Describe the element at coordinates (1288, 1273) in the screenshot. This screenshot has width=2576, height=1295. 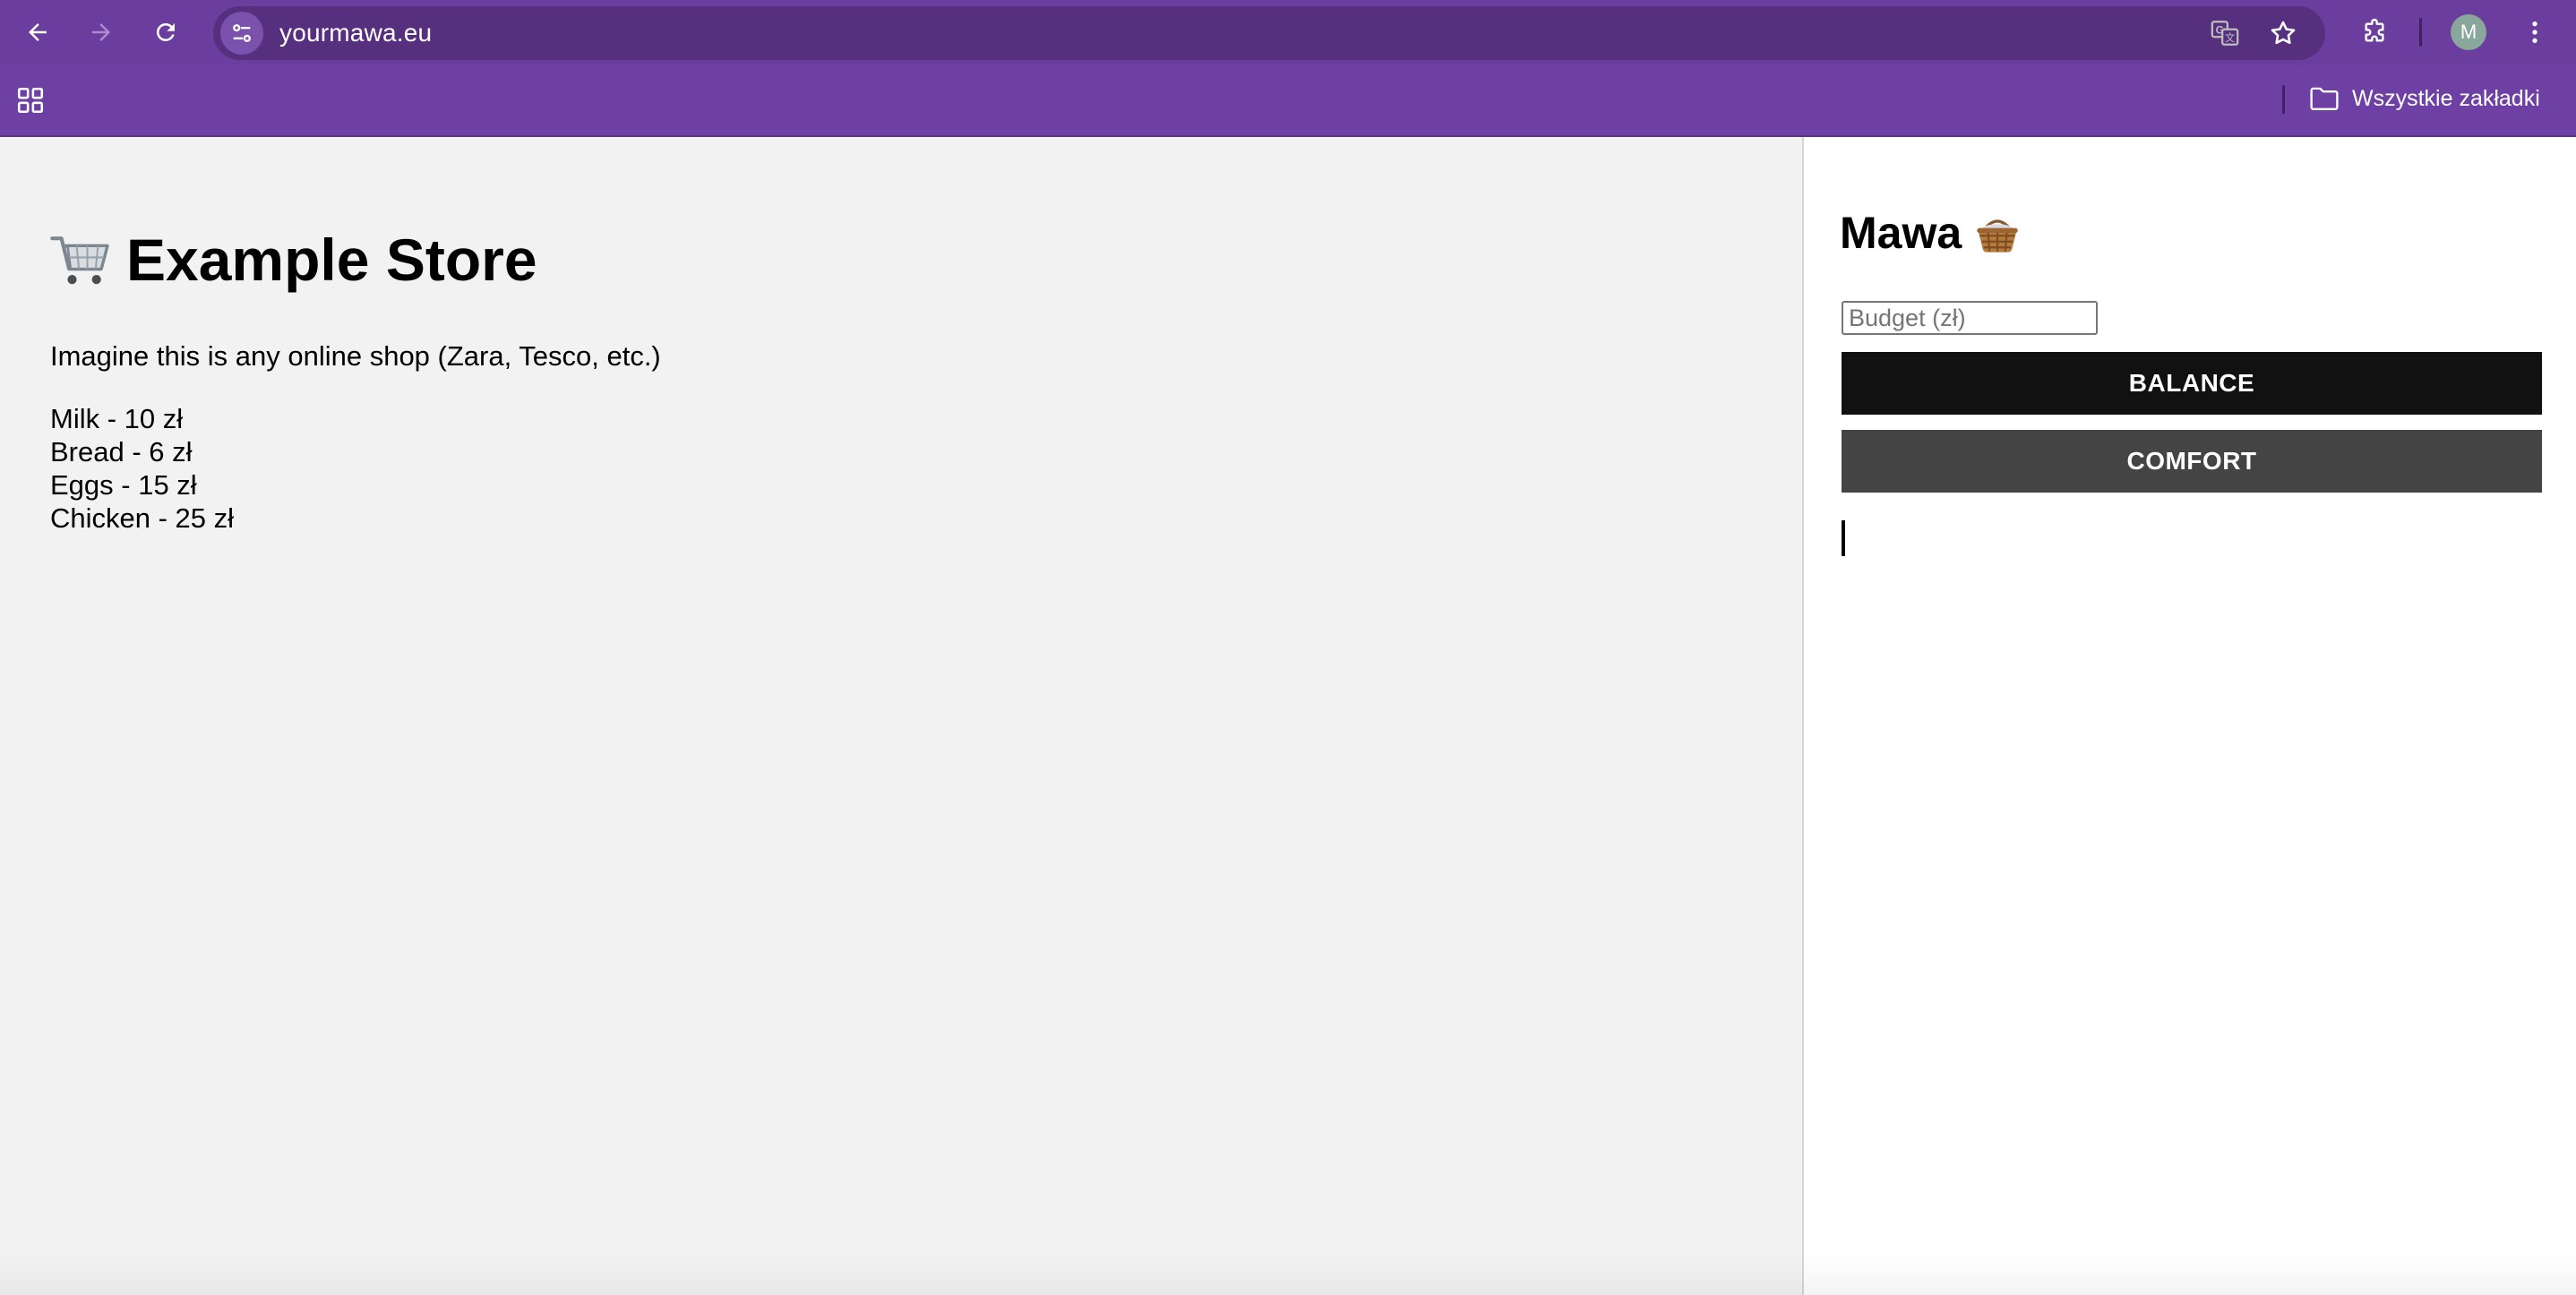
I see `bottom-shadow` at that location.